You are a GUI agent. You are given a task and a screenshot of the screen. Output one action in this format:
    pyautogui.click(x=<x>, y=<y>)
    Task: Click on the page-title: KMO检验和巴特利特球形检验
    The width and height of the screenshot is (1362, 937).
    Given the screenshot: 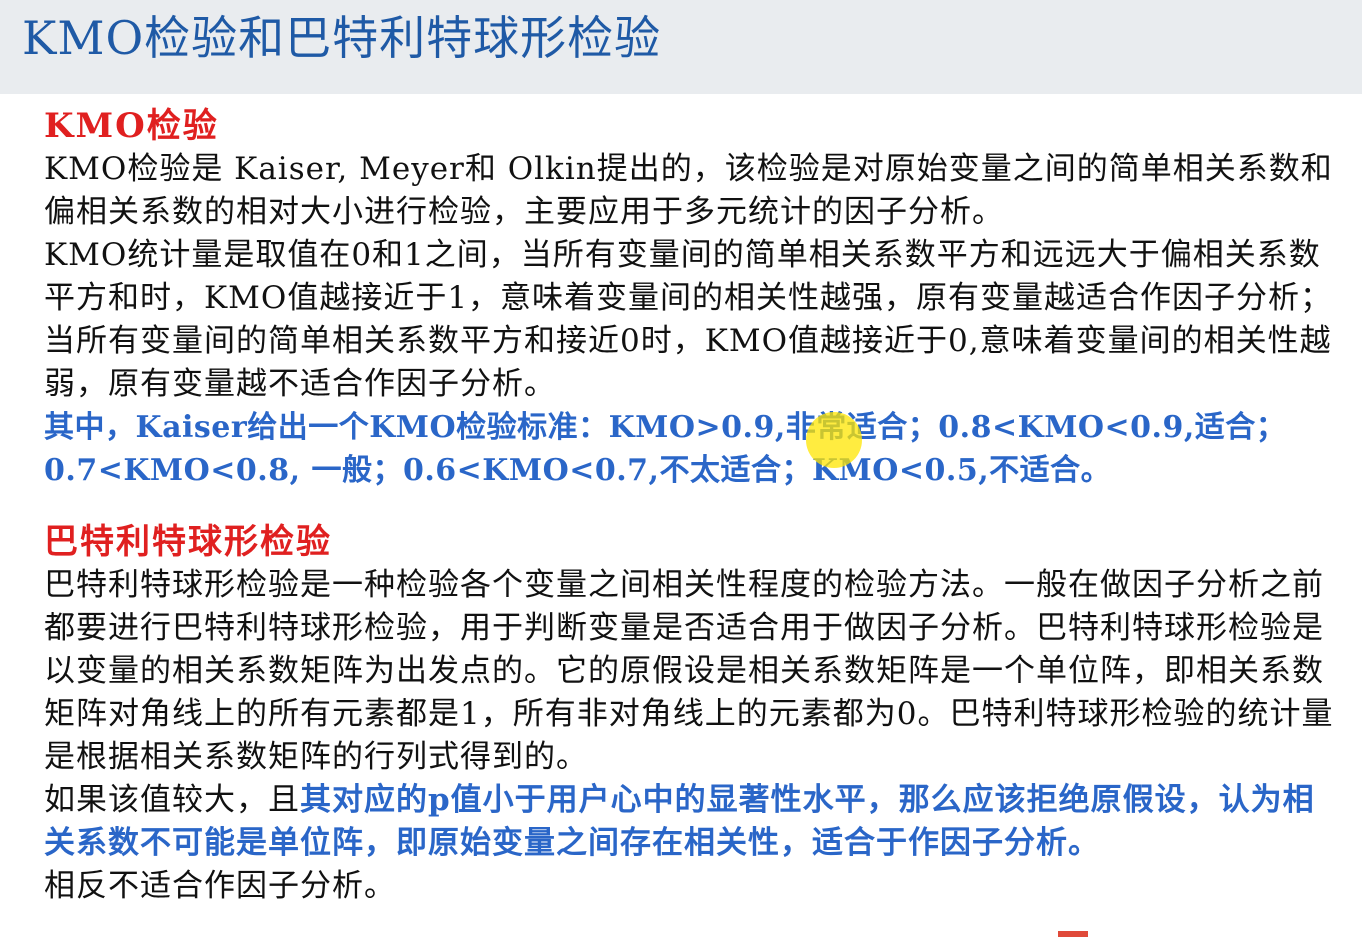 What is the action you would take?
    pyautogui.click(x=342, y=38)
    